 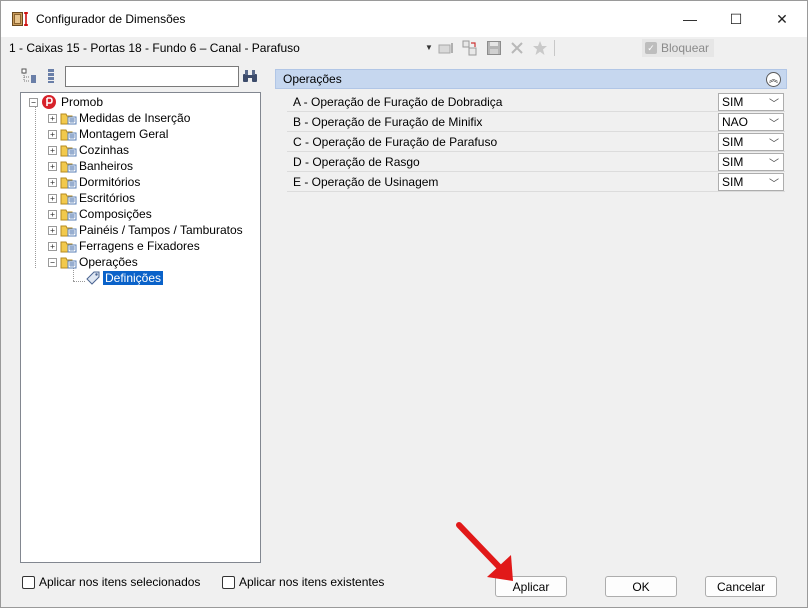 I want to click on collapse-chevron-up-icon: ︽, so click(x=773, y=79).